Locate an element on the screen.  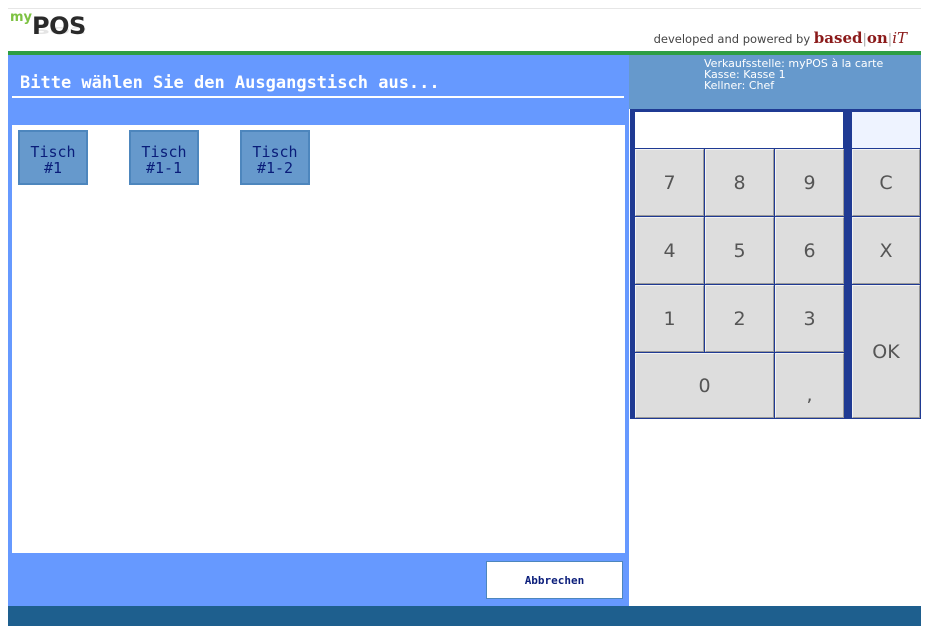
keypad-secondary-display is located at coordinates (886, 130).